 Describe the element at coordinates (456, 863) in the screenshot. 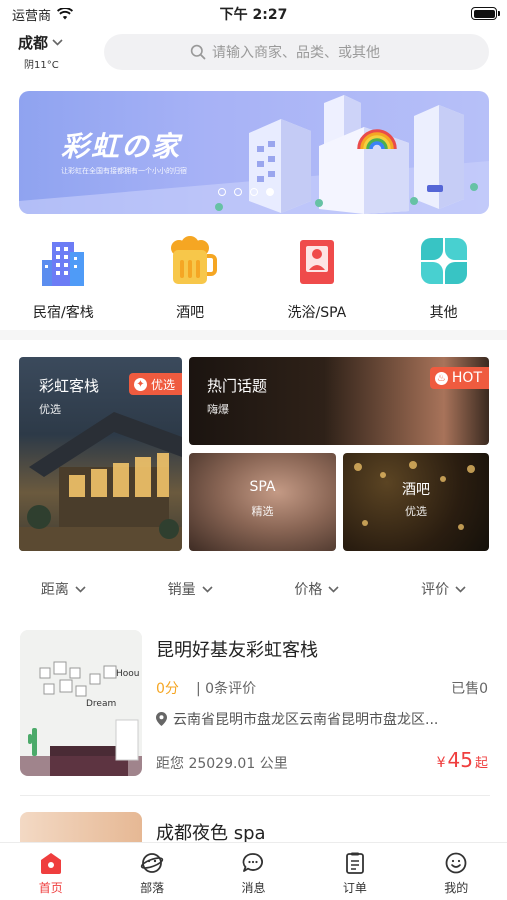

I see `profile-icon` at that location.